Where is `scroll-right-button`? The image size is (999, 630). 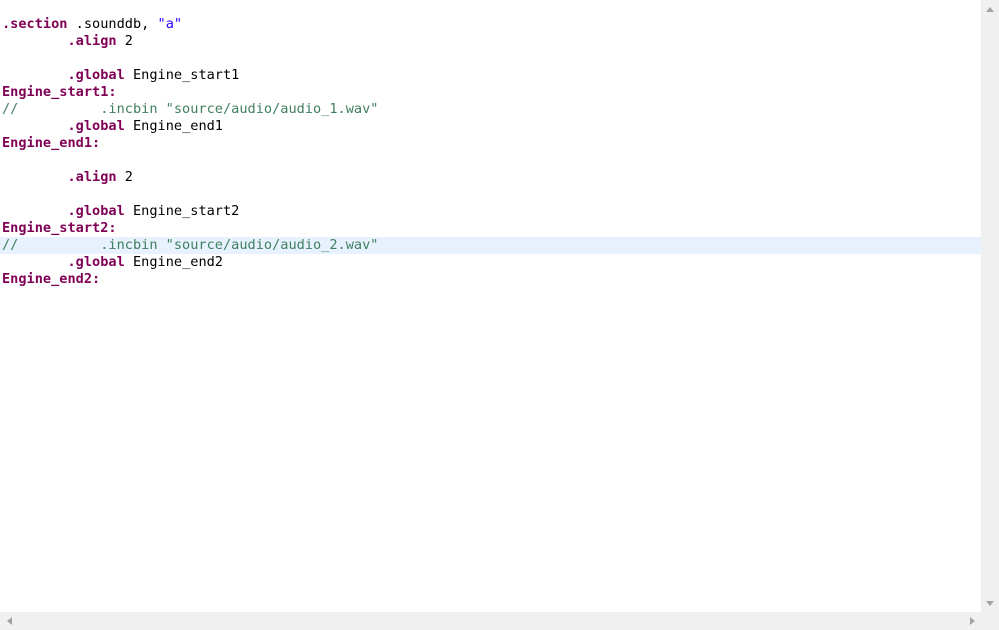 scroll-right-button is located at coordinates (972, 621).